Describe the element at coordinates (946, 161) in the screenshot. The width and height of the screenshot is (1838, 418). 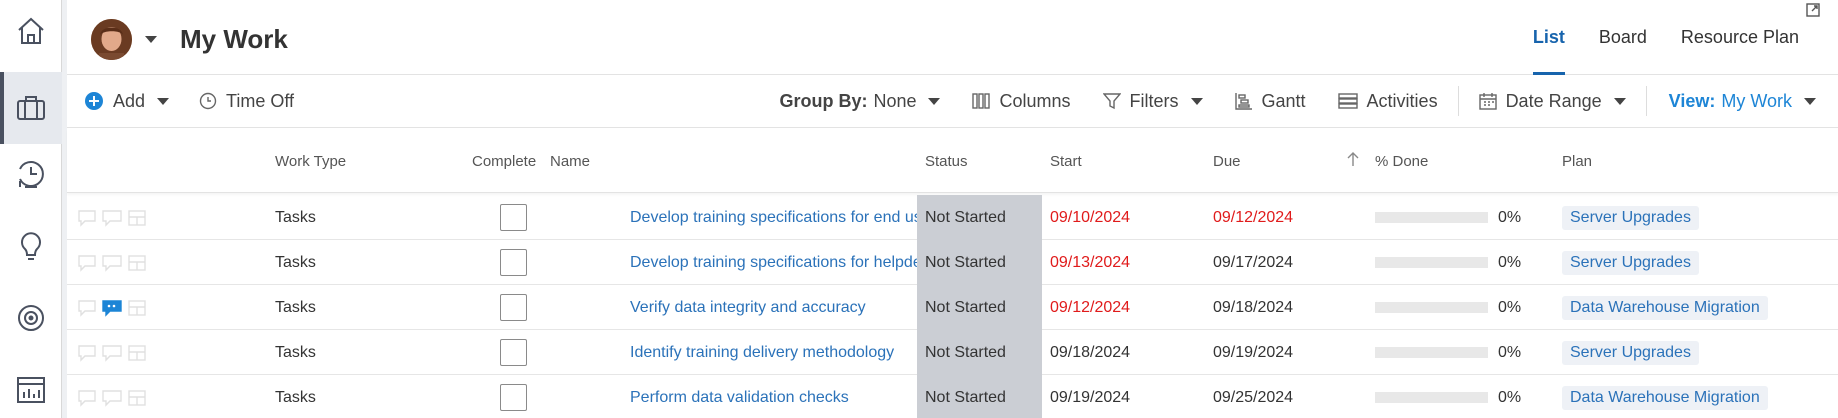
I see `column-header-status: Status` at that location.